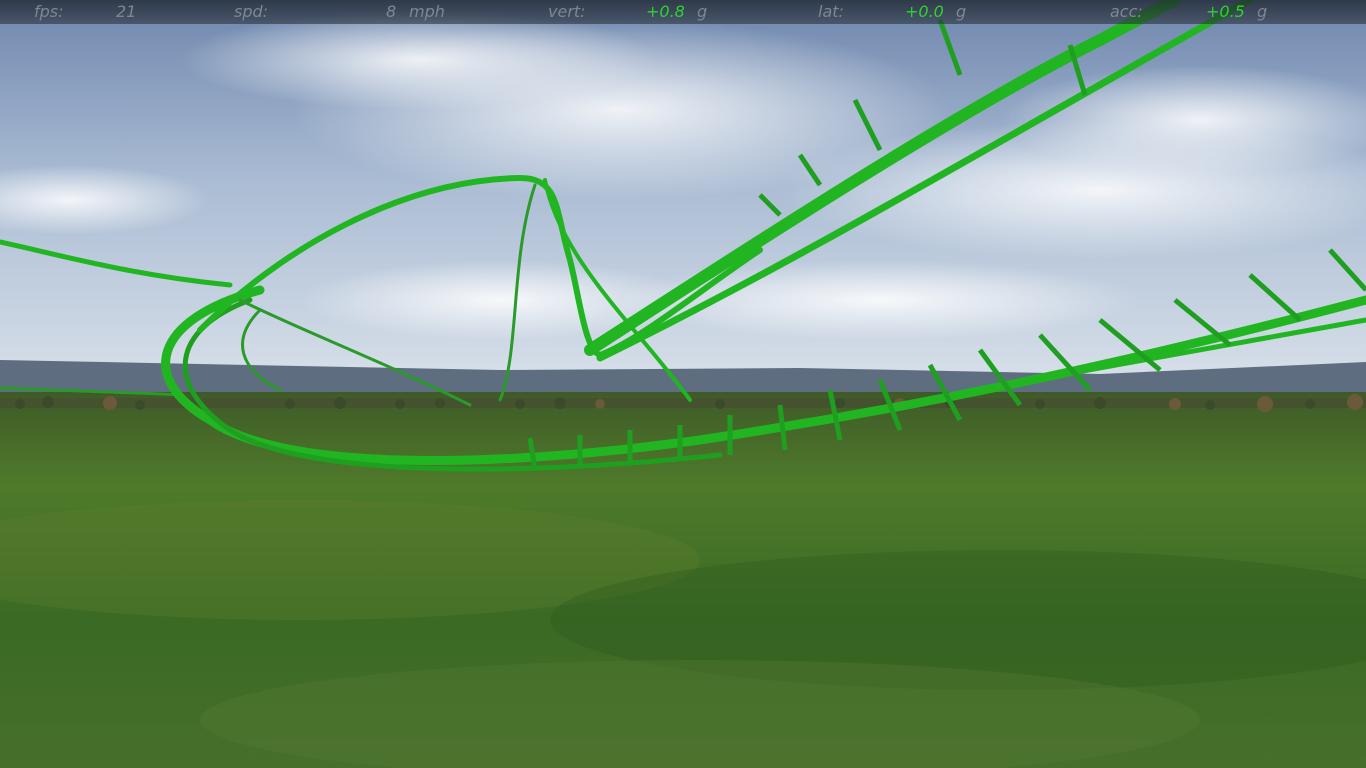 The image size is (1366, 768). Describe the element at coordinates (1126, 11) in the screenshot. I see `acceleration-label: acc:` at that location.